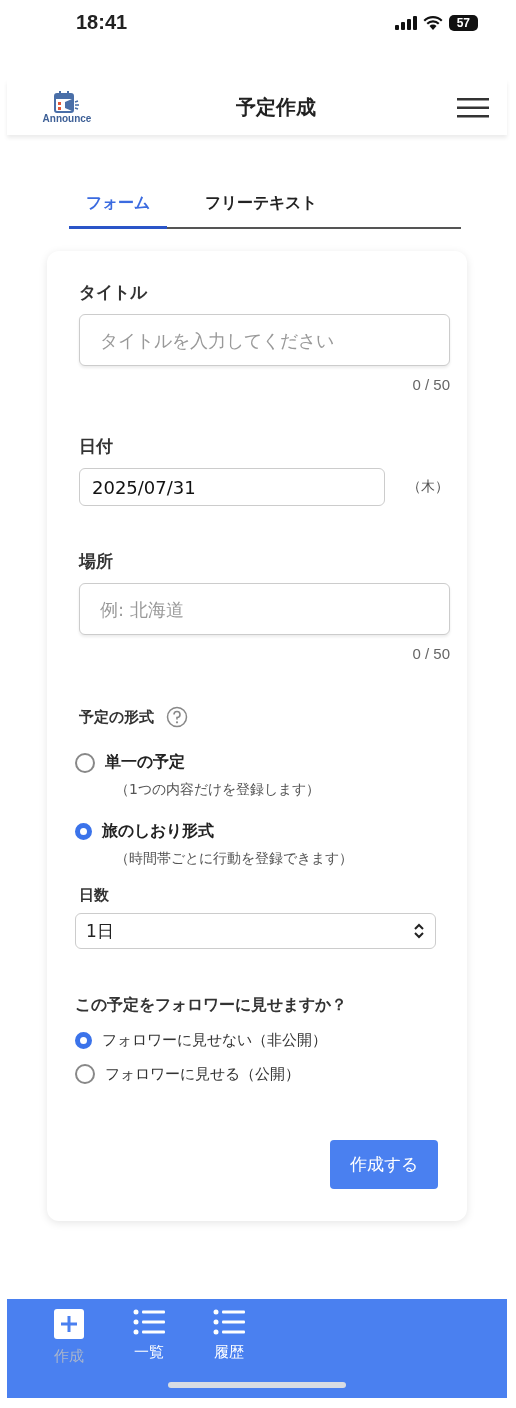  What do you see at coordinates (118, 207) in the screenshot?
I see `tab: フォーム` at bounding box center [118, 207].